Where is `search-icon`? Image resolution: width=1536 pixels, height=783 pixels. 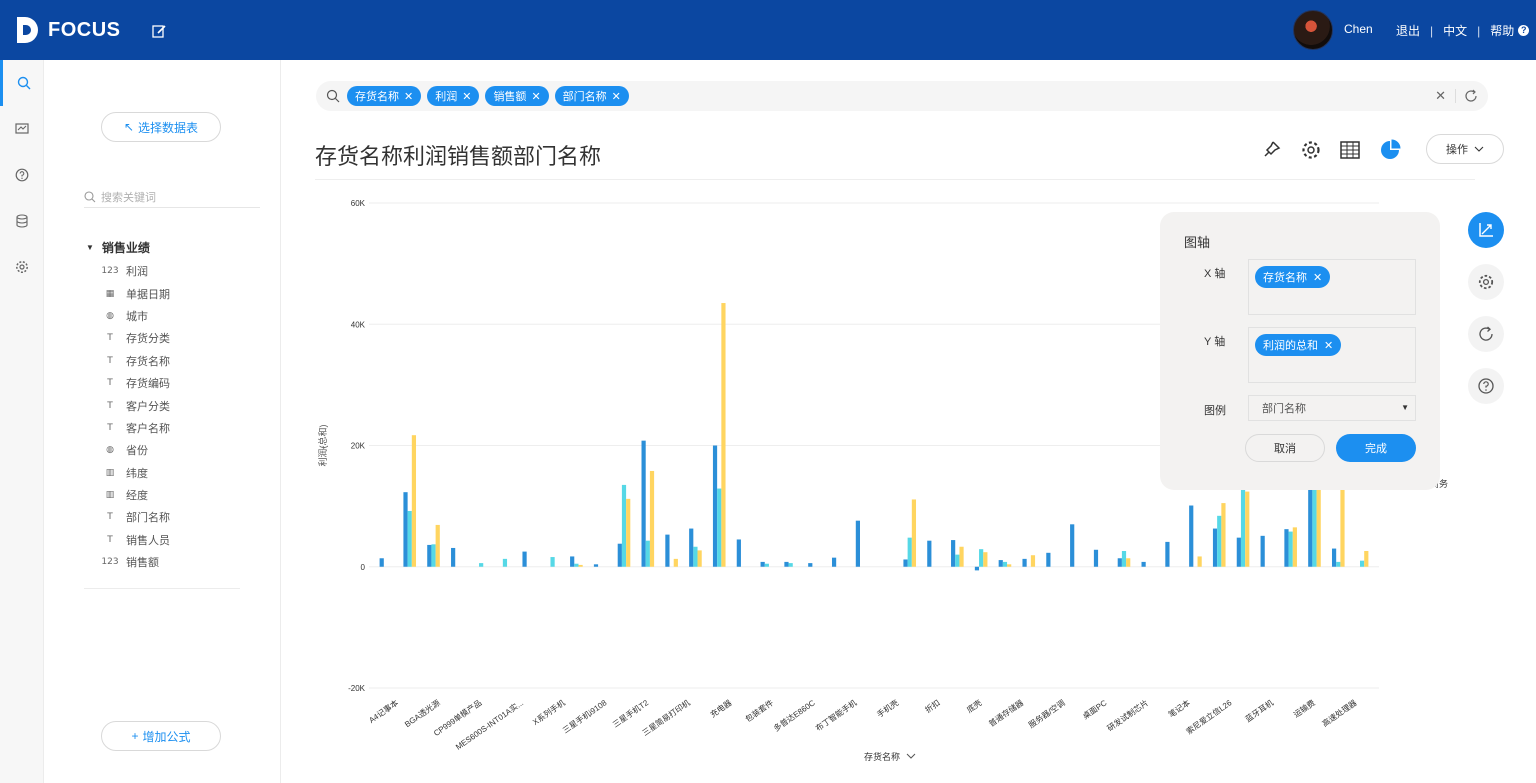
search-icon is located at coordinates (23, 83).